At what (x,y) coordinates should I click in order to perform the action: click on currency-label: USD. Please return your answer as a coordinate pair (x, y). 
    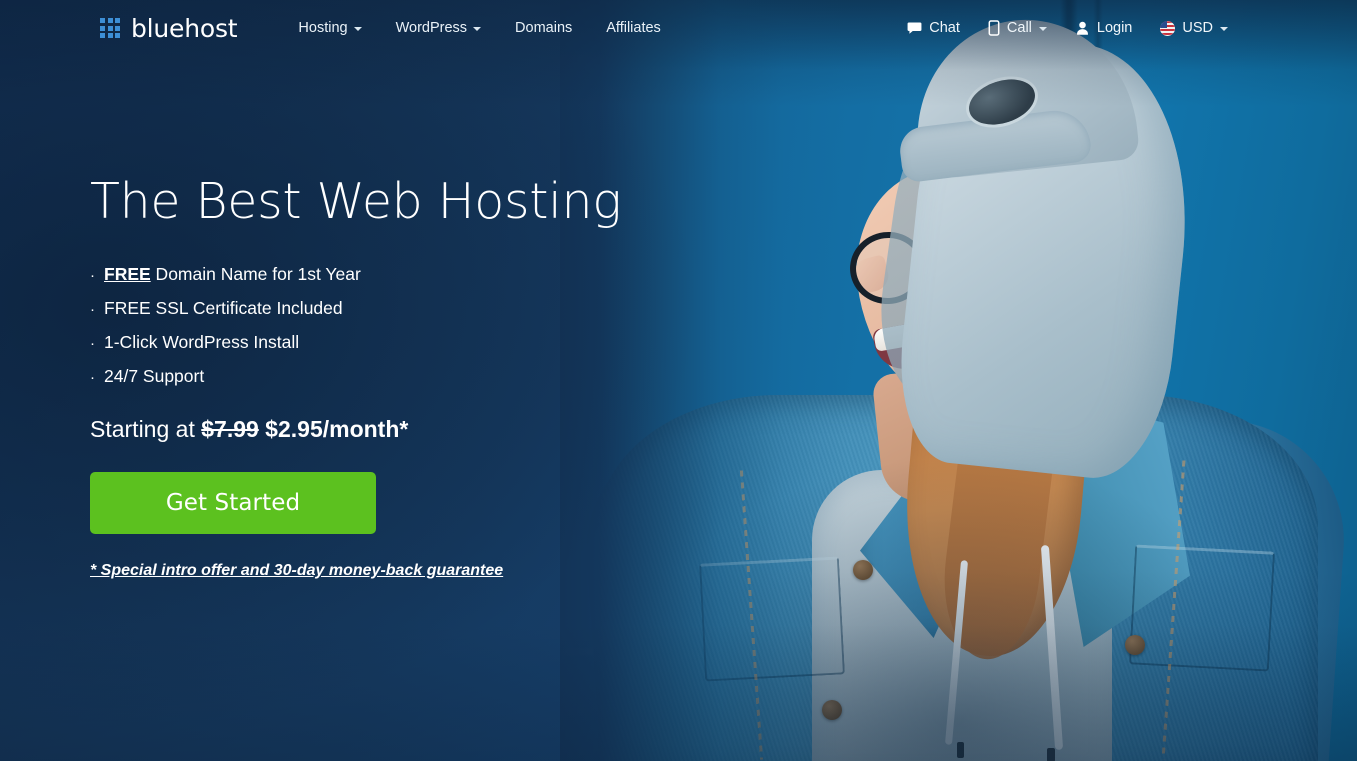
    Looking at the image, I should click on (1197, 28).